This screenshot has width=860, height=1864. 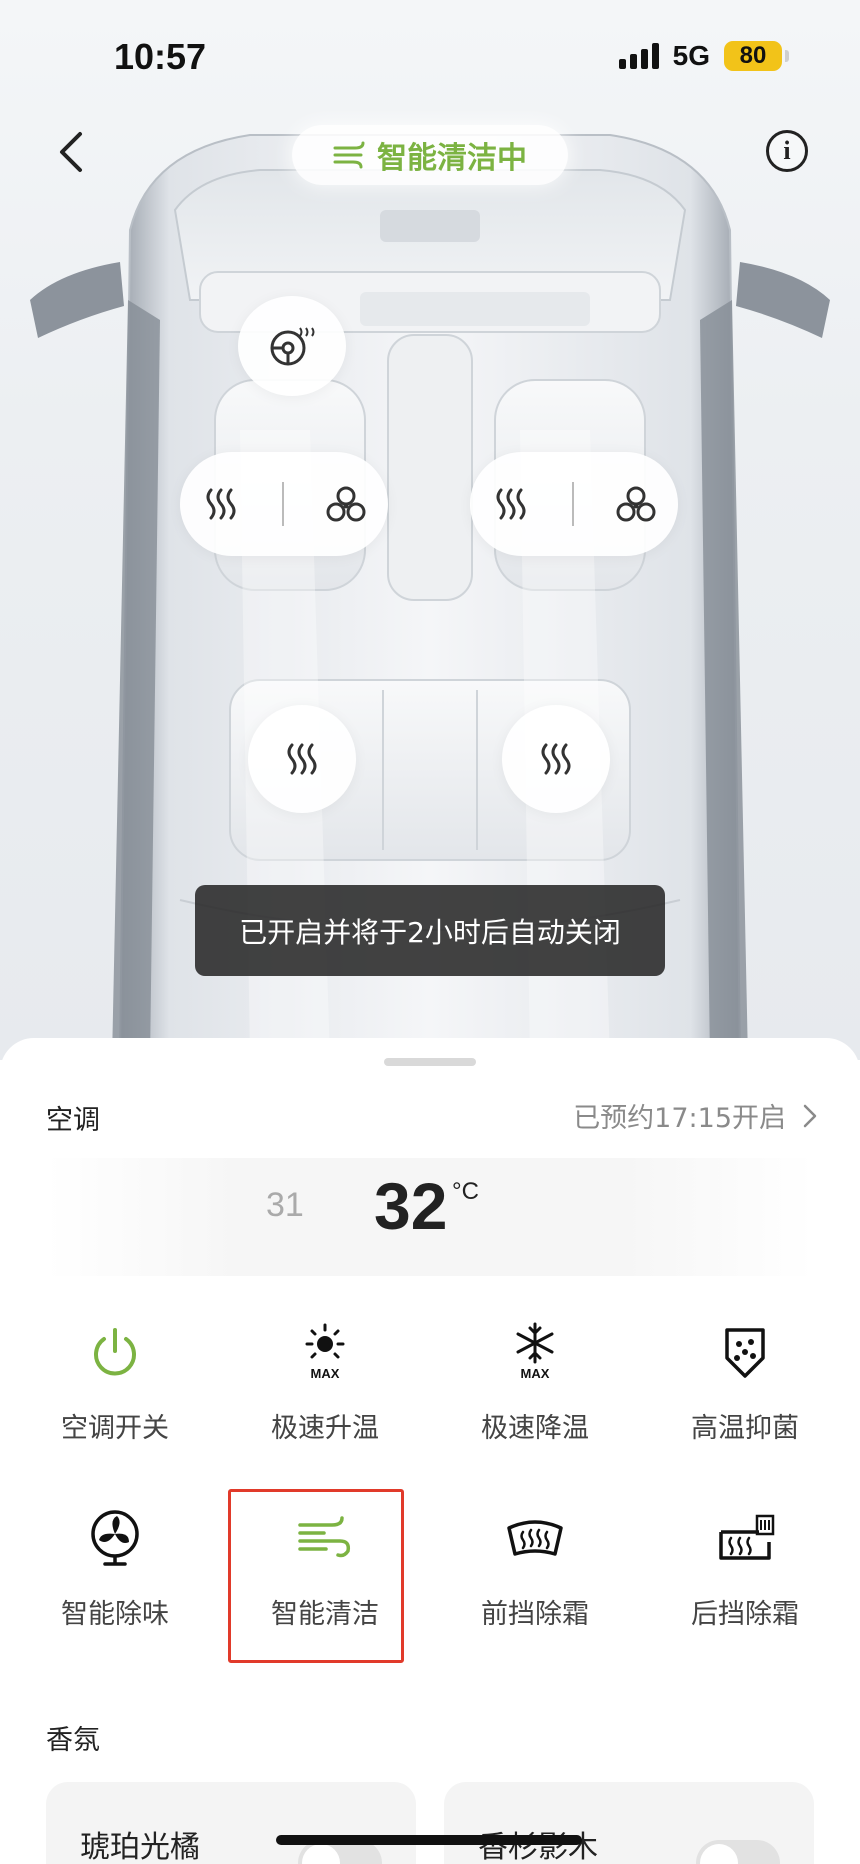 I want to click on function-high-temp-sterilize: 高温抑菌, so click(x=745, y=1395).